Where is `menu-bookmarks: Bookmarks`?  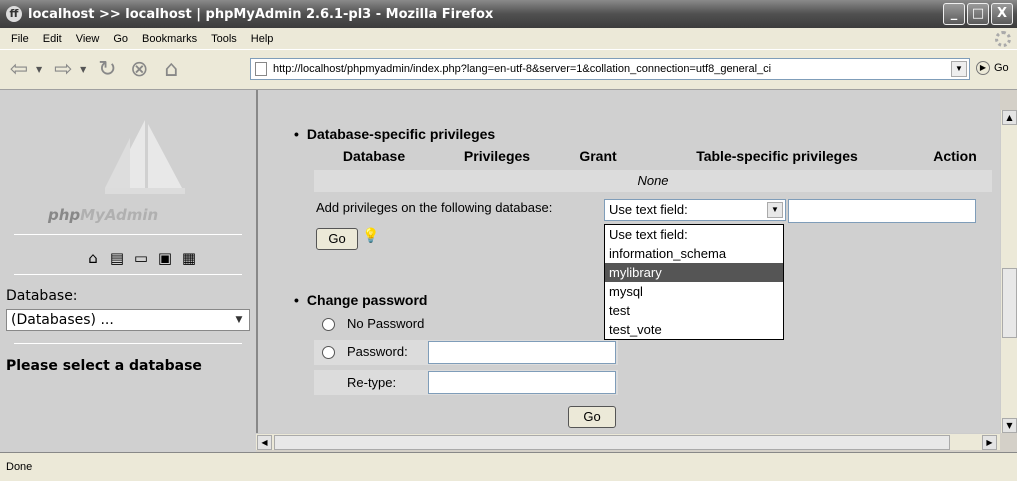 menu-bookmarks: Bookmarks is located at coordinates (169, 39).